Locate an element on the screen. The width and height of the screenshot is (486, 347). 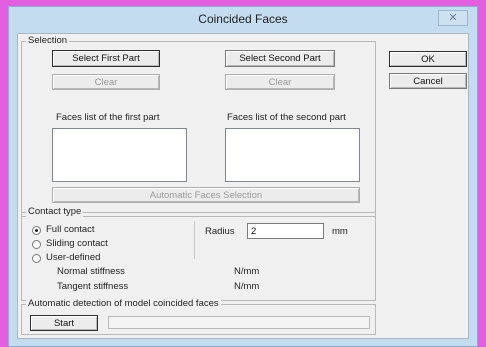
radius-unit-label: mm is located at coordinates (340, 231).